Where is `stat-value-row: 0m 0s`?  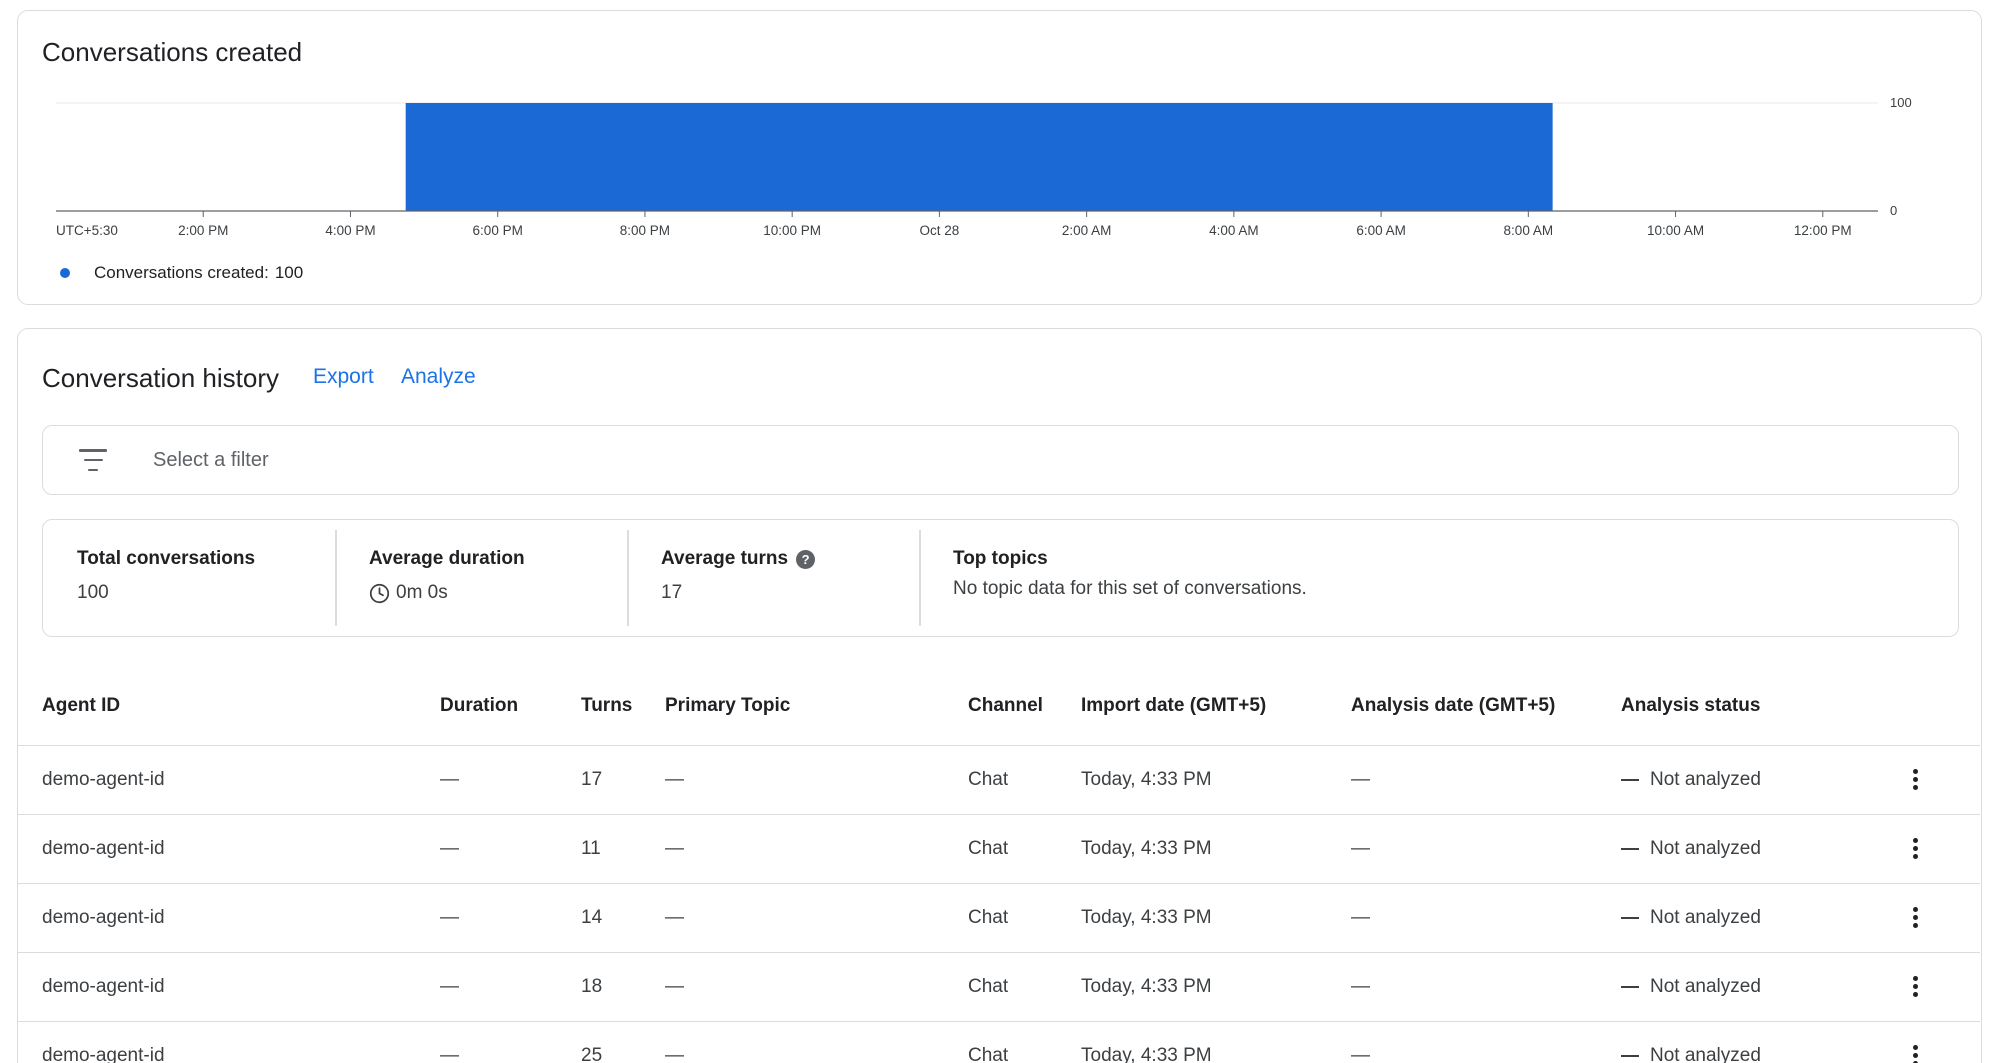 stat-value-row: 0m 0s is located at coordinates (498, 593).